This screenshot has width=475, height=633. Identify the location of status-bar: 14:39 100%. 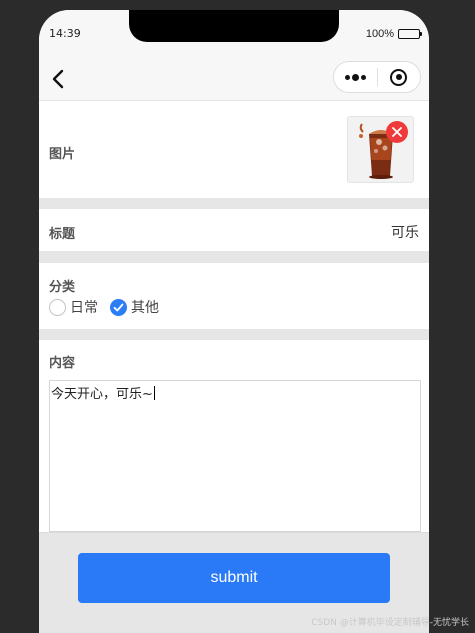
(234, 34).